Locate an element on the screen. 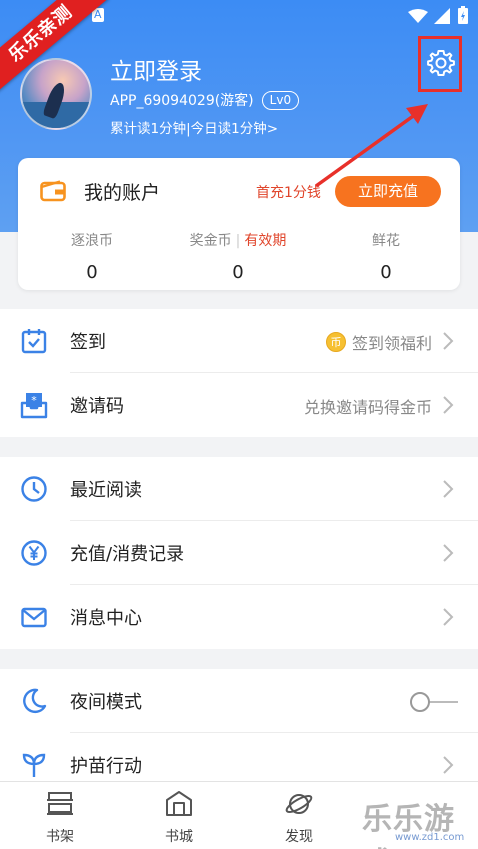 The height and width of the screenshot is (849, 478). tab-discover: 发现 is located at coordinates (299, 818).